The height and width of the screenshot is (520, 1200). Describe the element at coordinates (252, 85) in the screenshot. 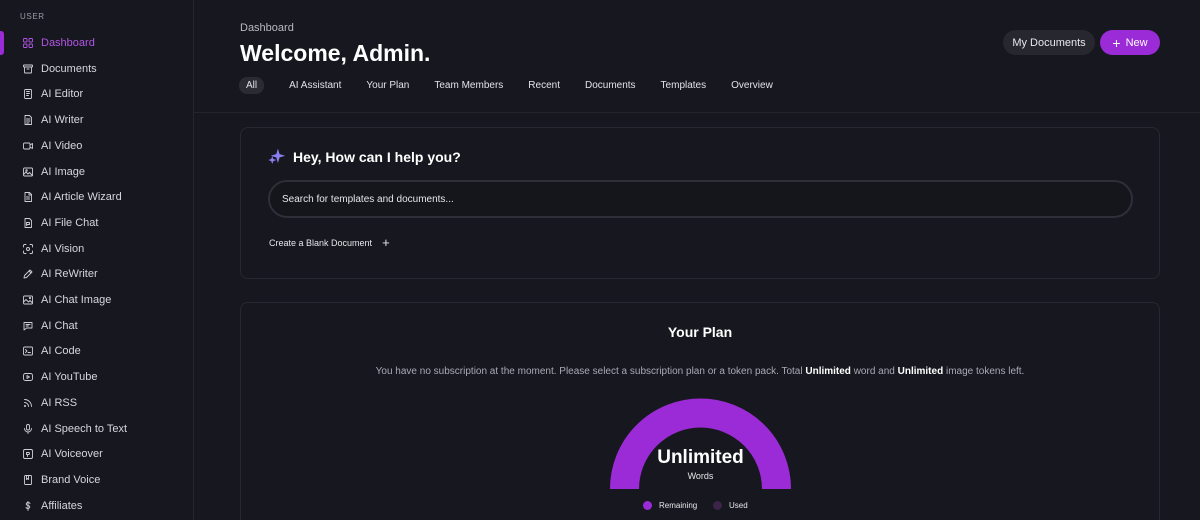

I see `tab-all: All` at that location.